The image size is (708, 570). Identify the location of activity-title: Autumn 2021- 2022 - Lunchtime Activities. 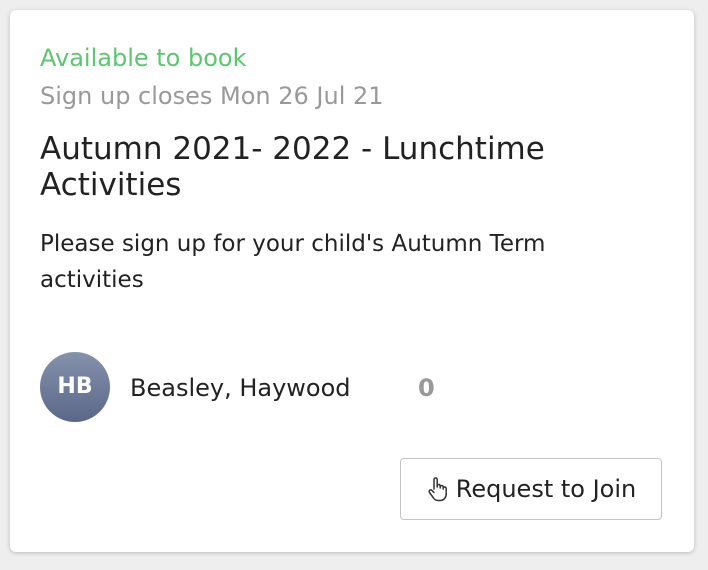
(292, 167).